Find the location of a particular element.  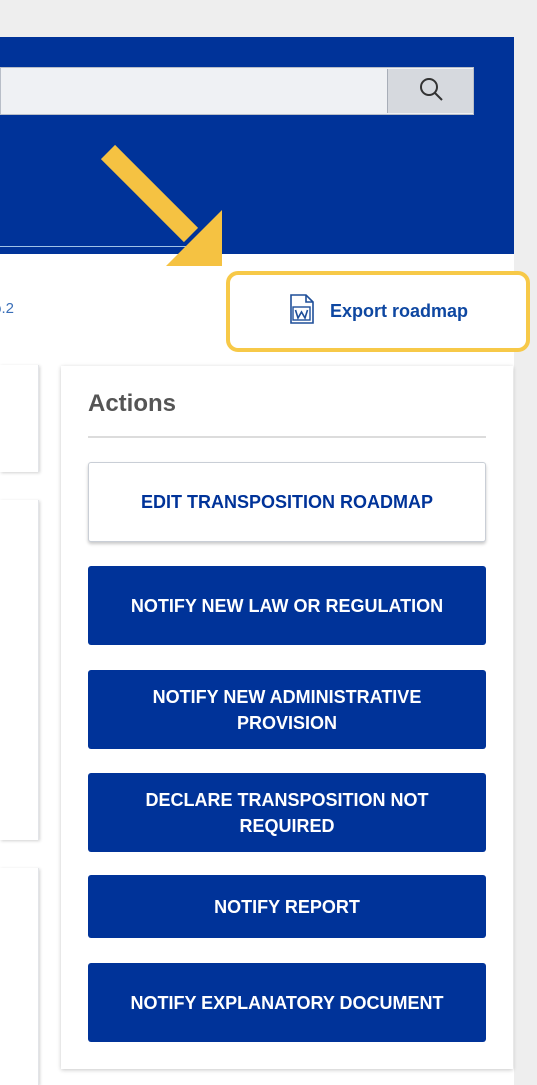

word-document-icon is located at coordinates (302, 311).